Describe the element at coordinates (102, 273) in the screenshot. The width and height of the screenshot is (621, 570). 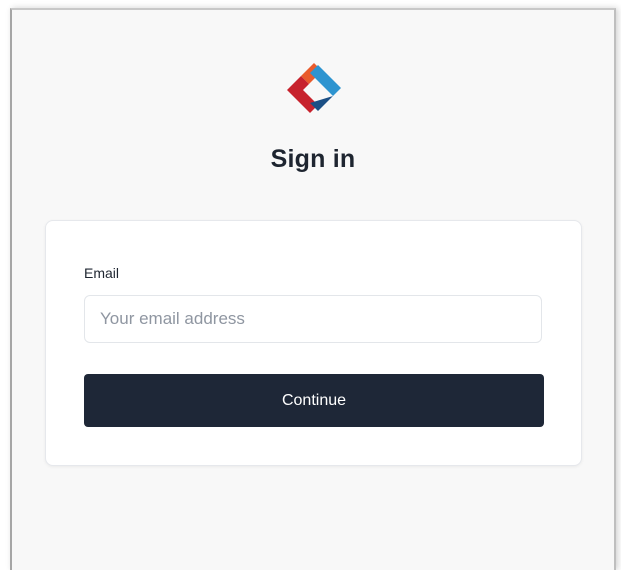
I see `email-label: Email` at that location.